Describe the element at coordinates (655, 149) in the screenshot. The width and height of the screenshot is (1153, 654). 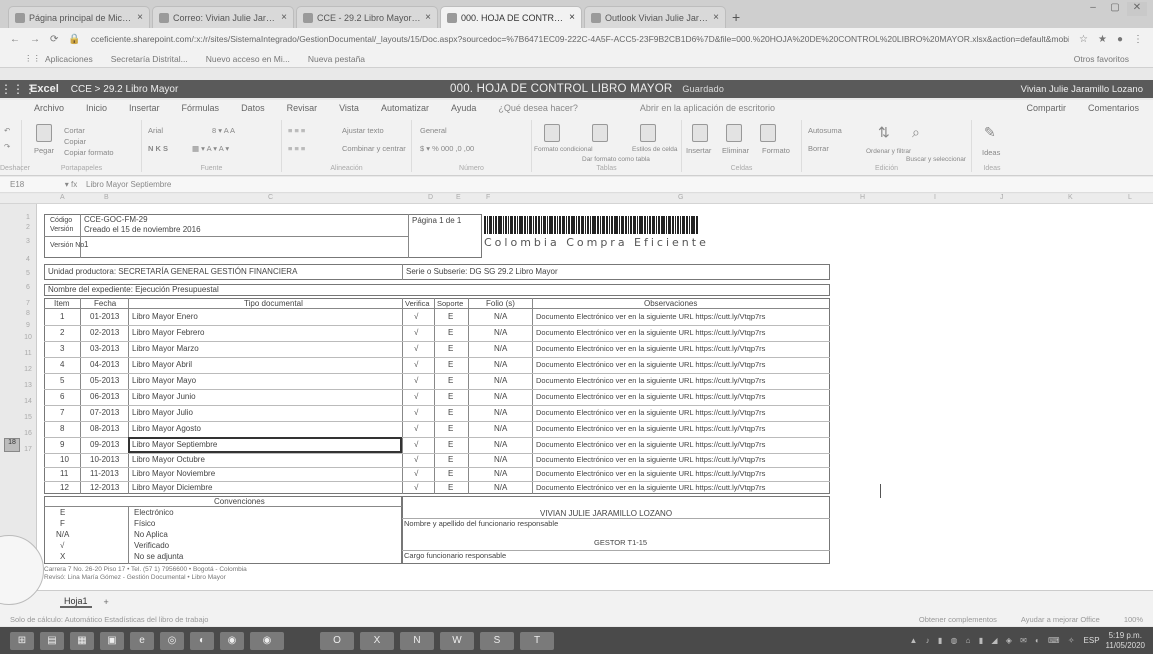
I see `cell-styles-button: Estilos de celda` at that location.